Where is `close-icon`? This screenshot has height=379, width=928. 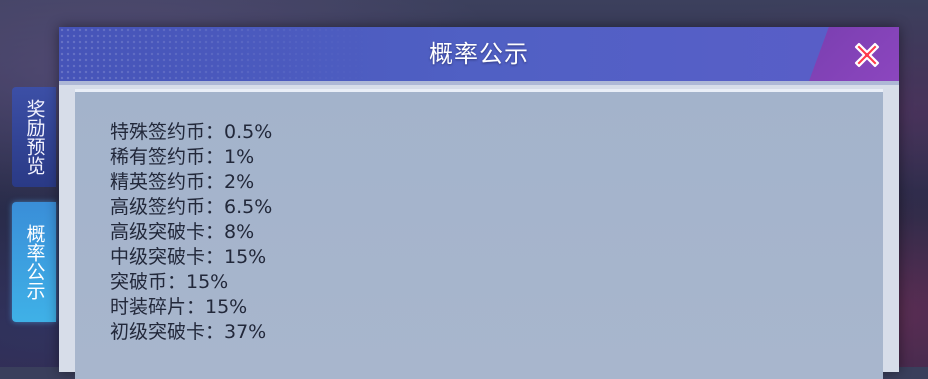 close-icon is located at coordinates (867, 55).